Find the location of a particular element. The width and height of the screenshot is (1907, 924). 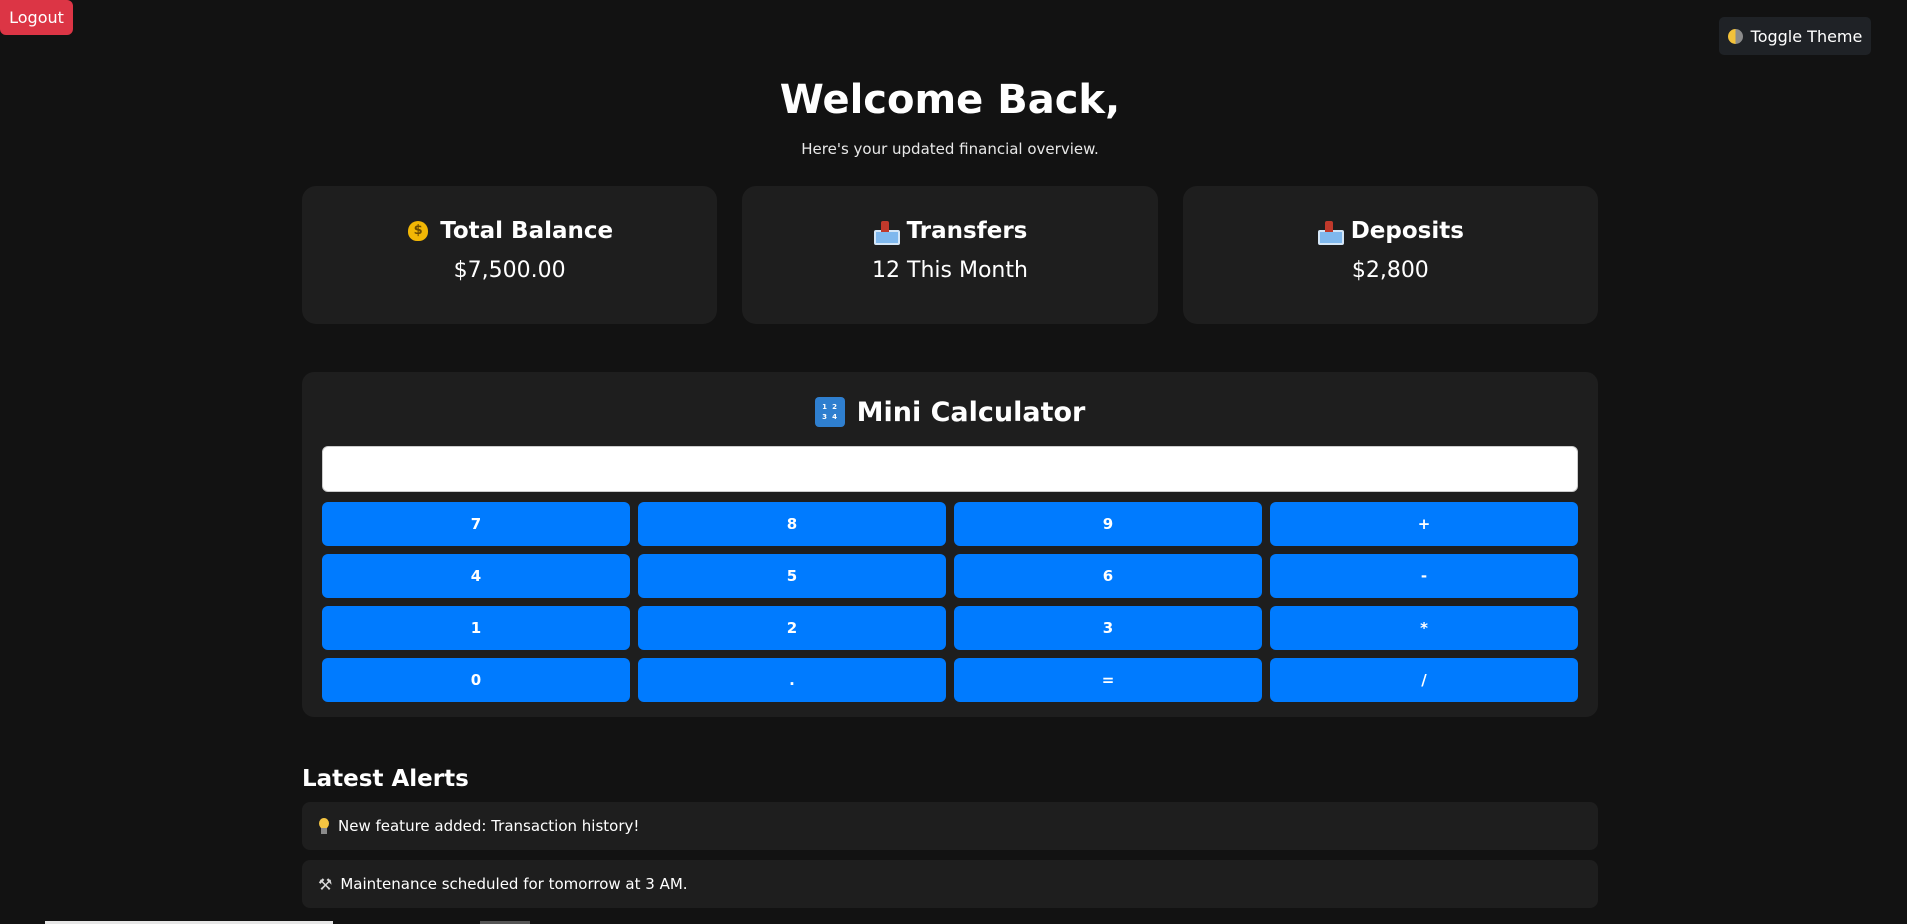

card-title: Deposits is located at coordinates (1407, 230).